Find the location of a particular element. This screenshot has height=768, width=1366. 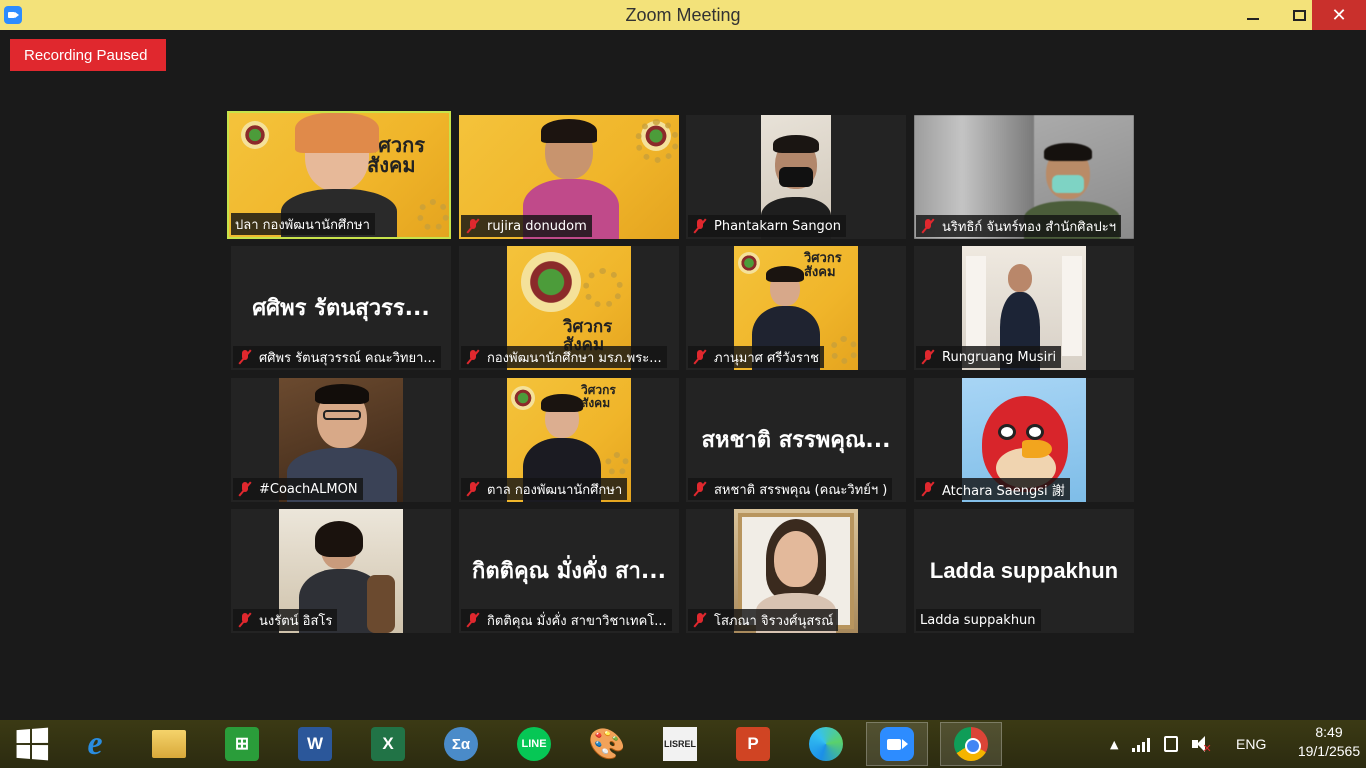

taskbar-paint: 🎨 is located at coordinates (607, 744).